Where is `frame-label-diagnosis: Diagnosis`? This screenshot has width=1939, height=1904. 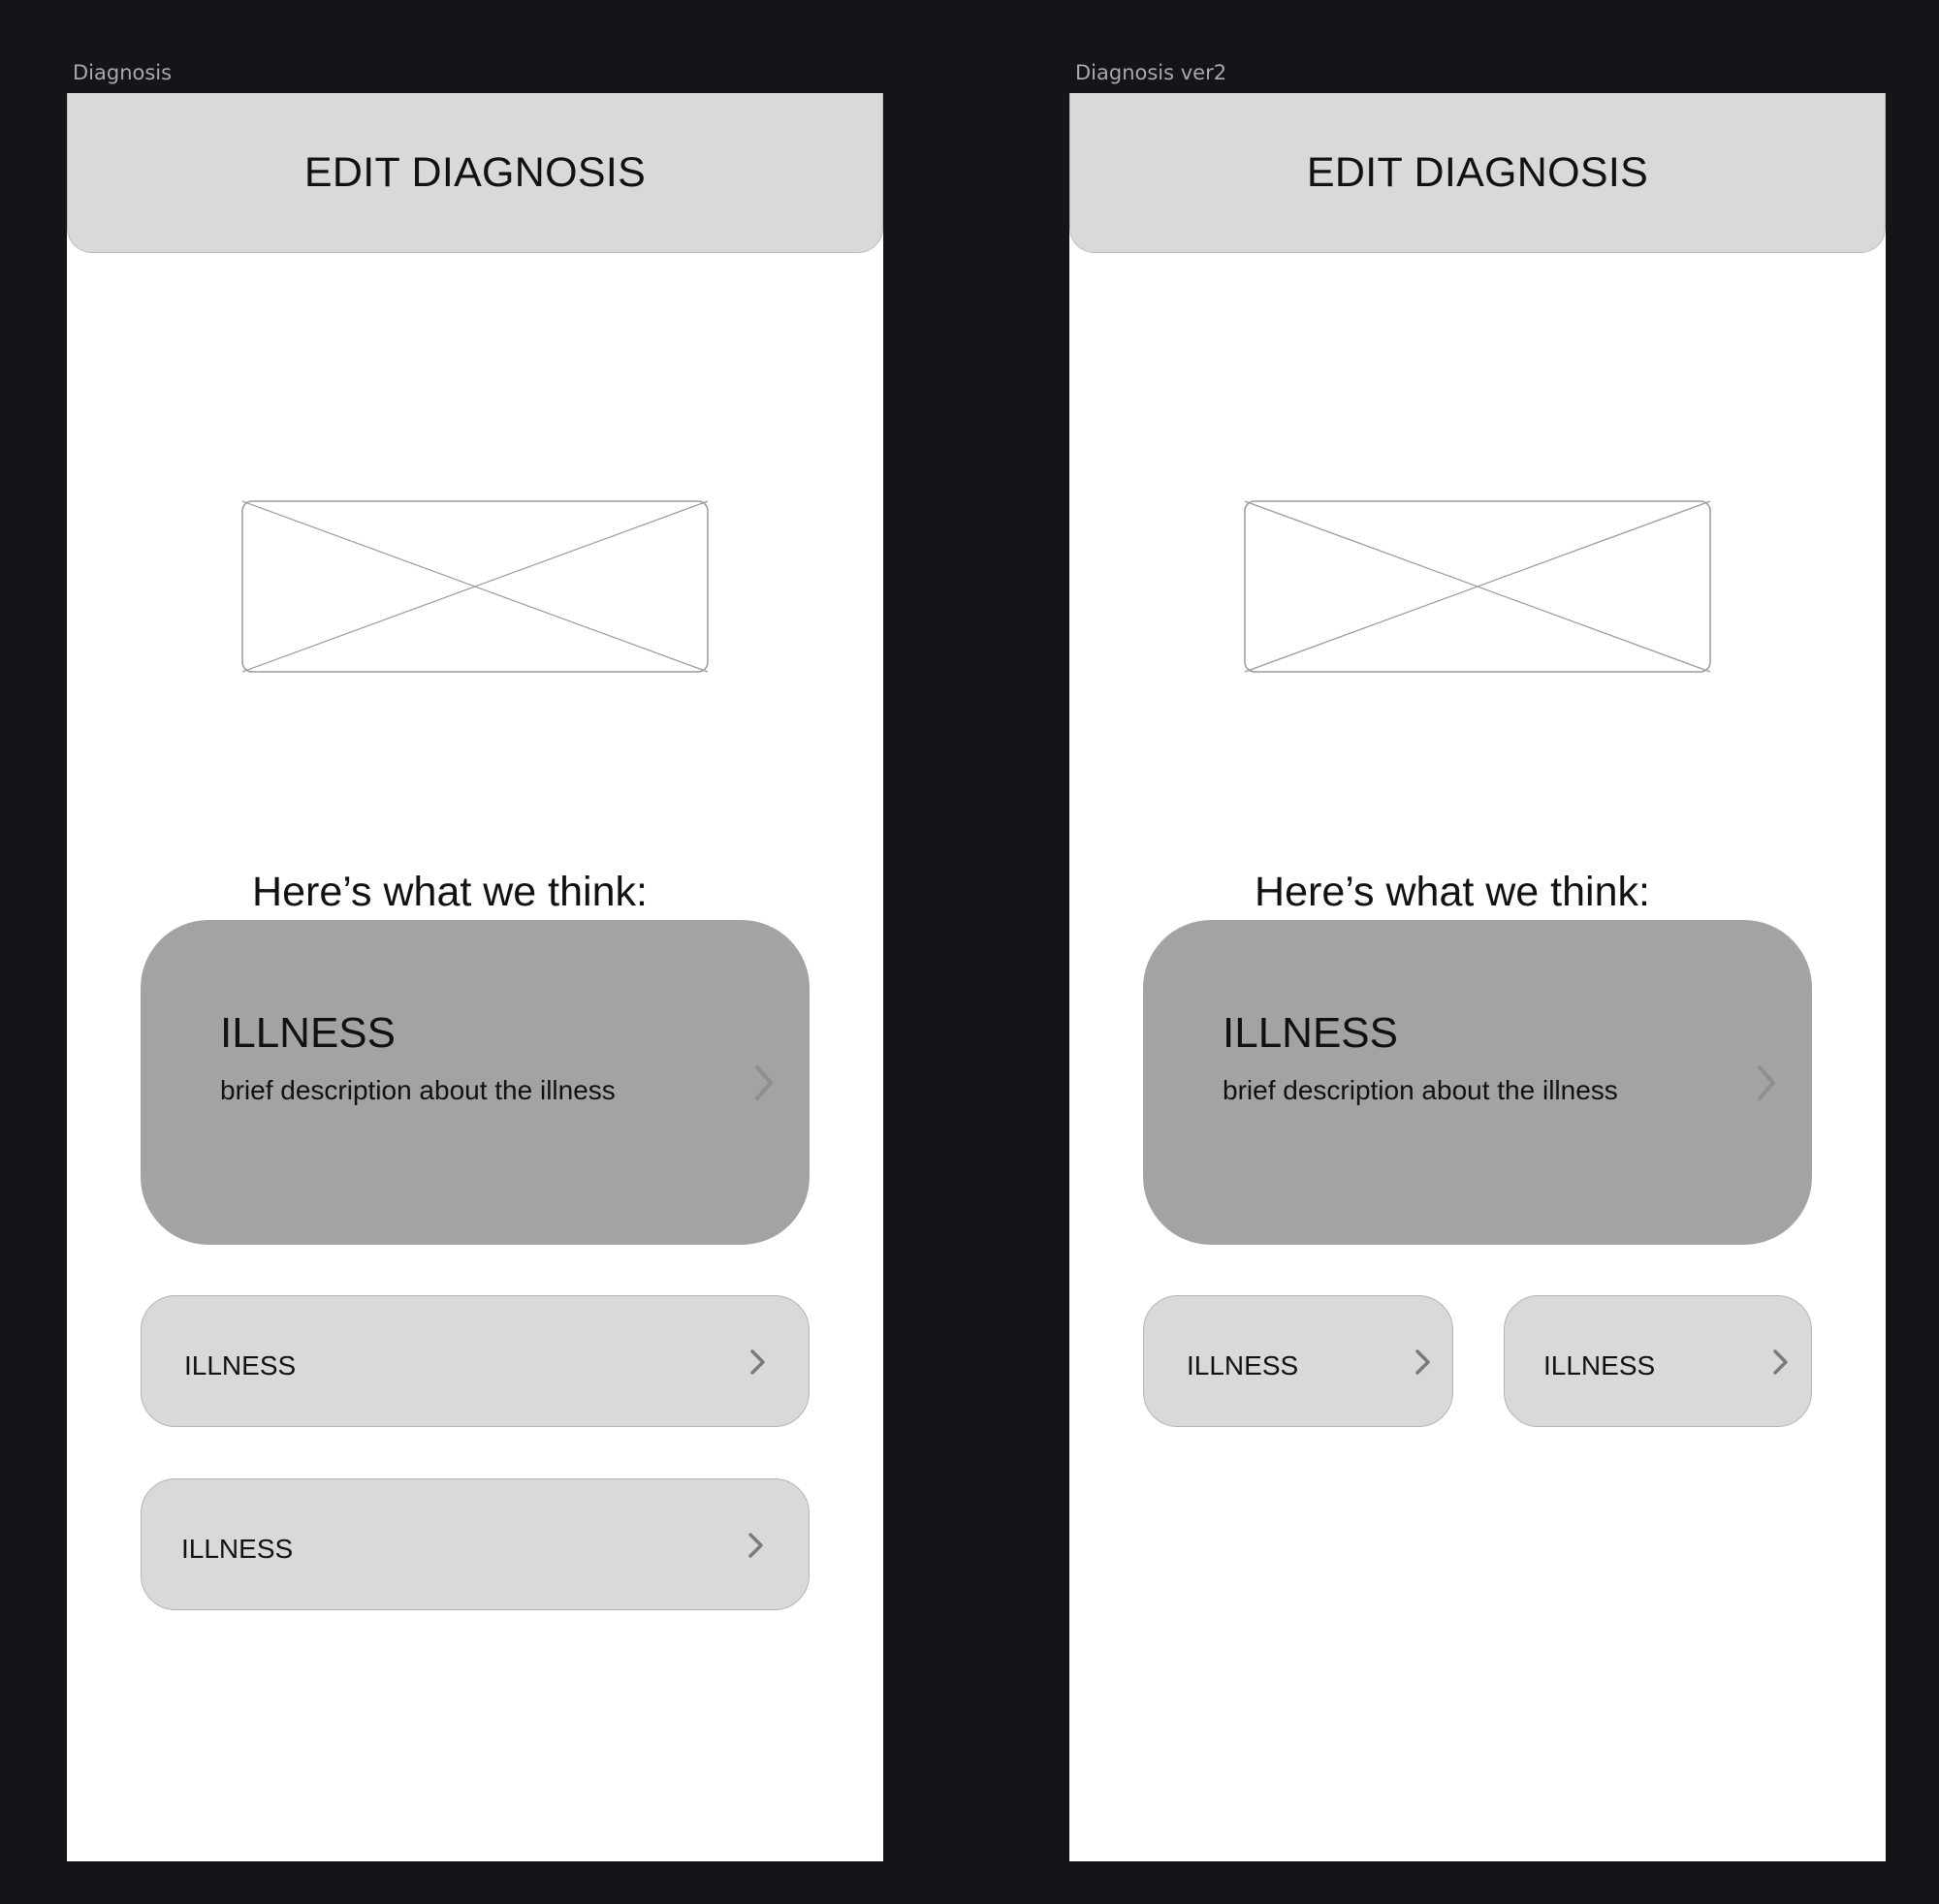 frame-label-diagnosis: Diagnosis is located at coordinates (123, 72).